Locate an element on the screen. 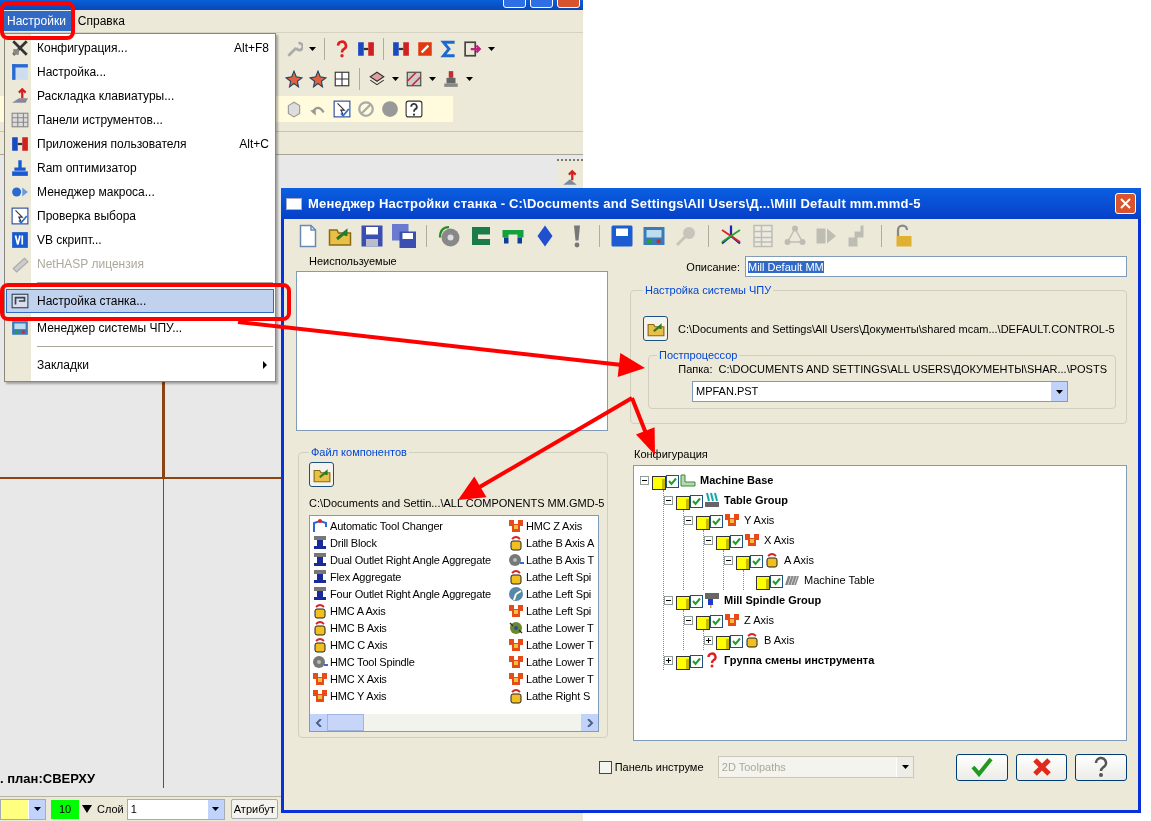  tree-item: Machine Table is located at coordinates (839, 580).